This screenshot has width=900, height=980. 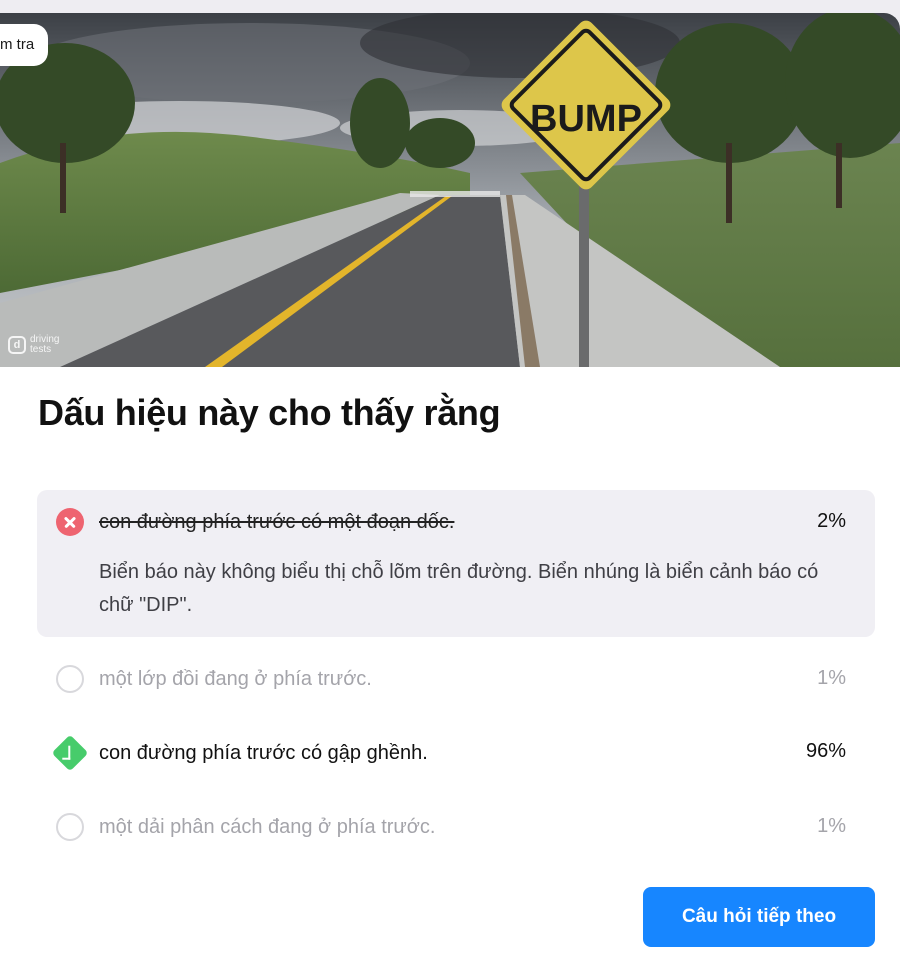 What do you see at coordinates (456, 680) in the screenshot?
I see `answer-option: một lớp đồi đang ở phía trước. 1%` at bounding box center [456, 680].